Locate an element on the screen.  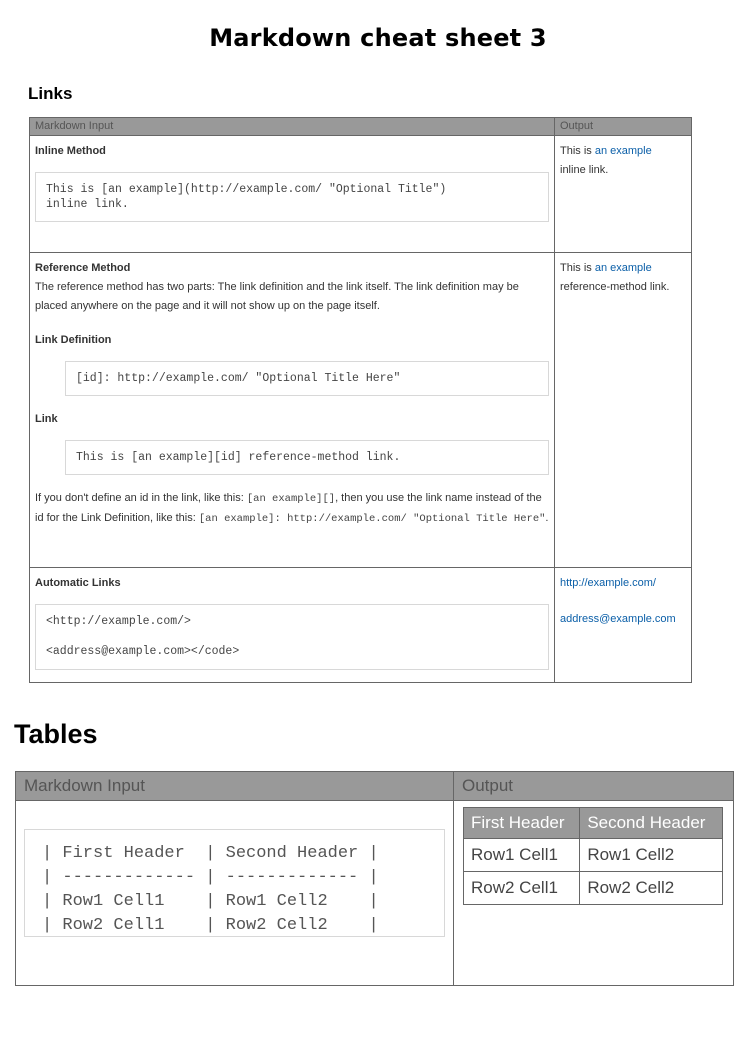
rendered-header-row: First Header Second Header is located at coordinates (592, 823).